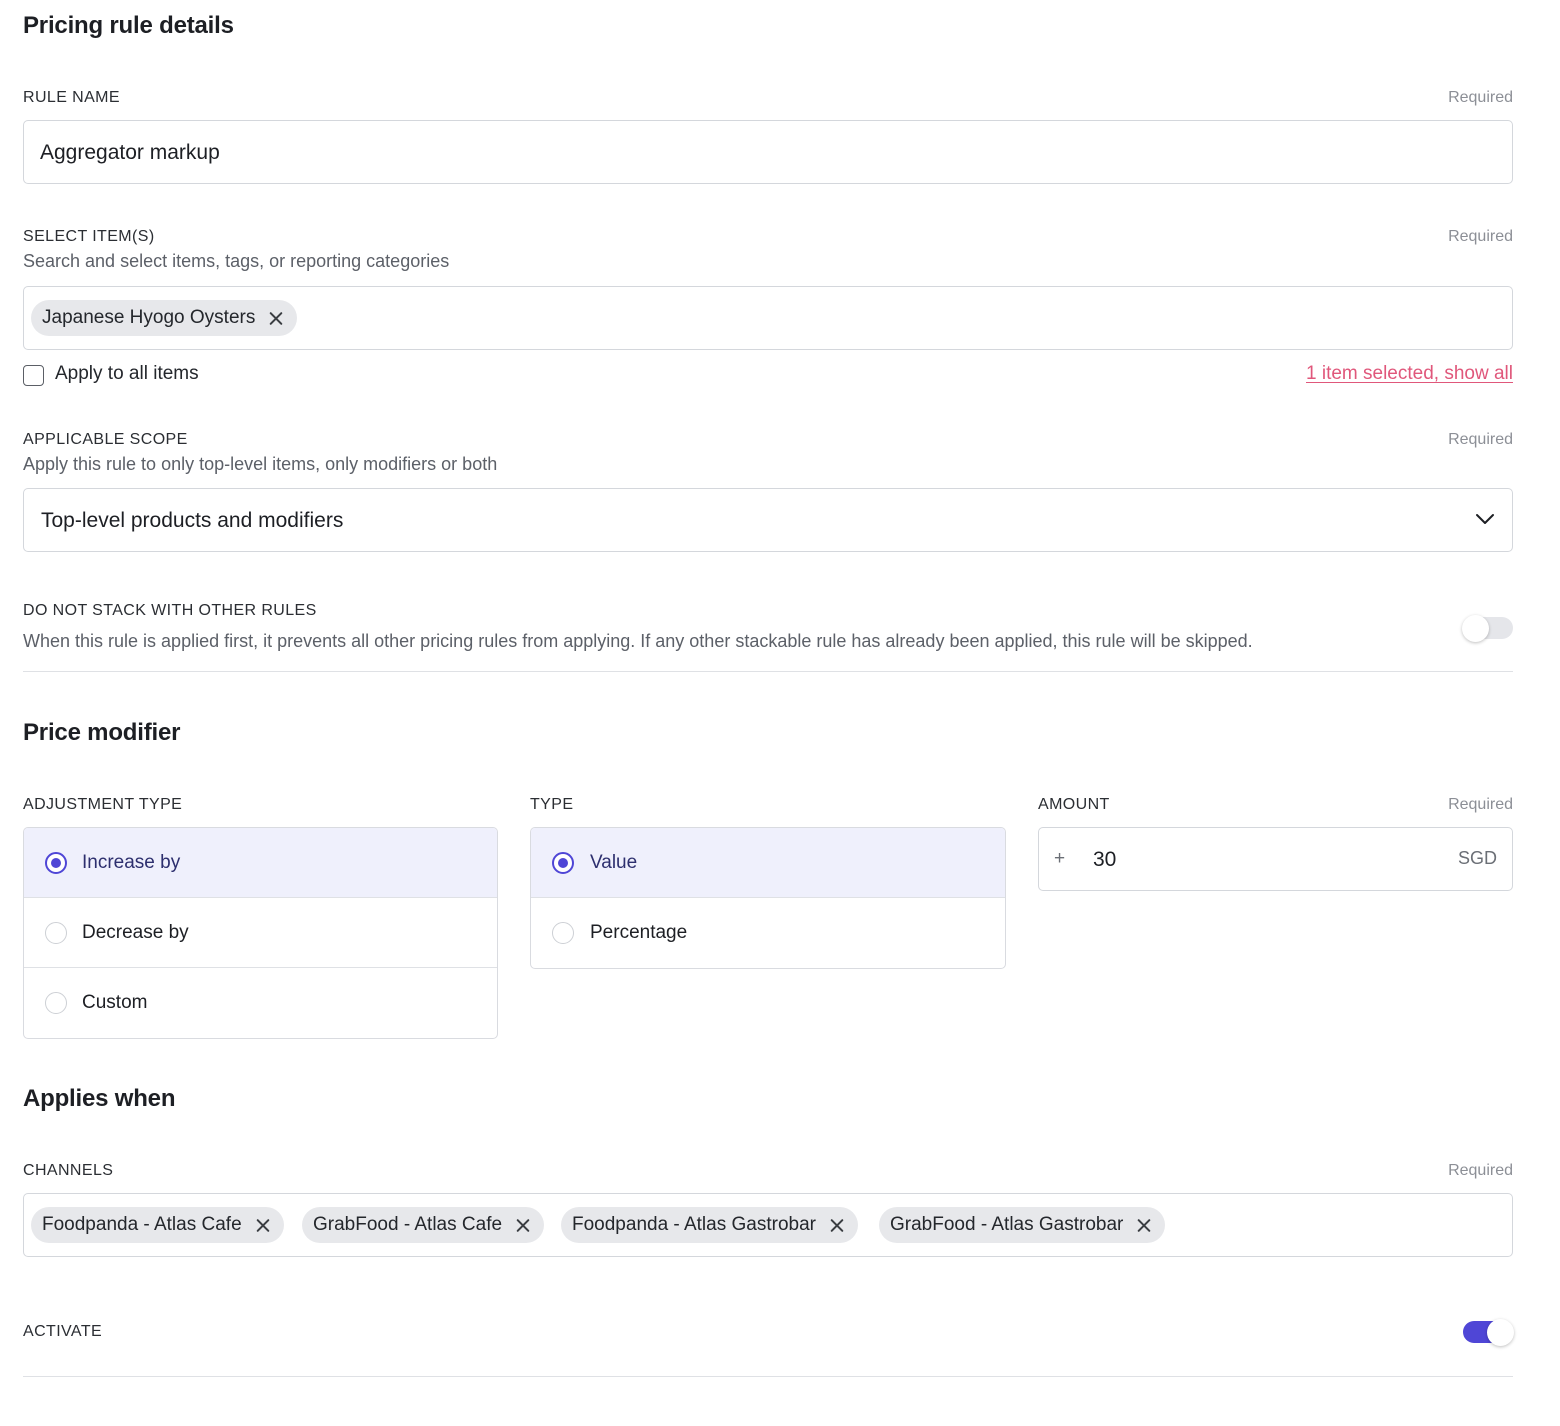 This screenshot has height=1426, width=1560. Describe the element at coordinates (128, 25) in the screenshot. I see `section-title-details: Pricing rule details` at that location.